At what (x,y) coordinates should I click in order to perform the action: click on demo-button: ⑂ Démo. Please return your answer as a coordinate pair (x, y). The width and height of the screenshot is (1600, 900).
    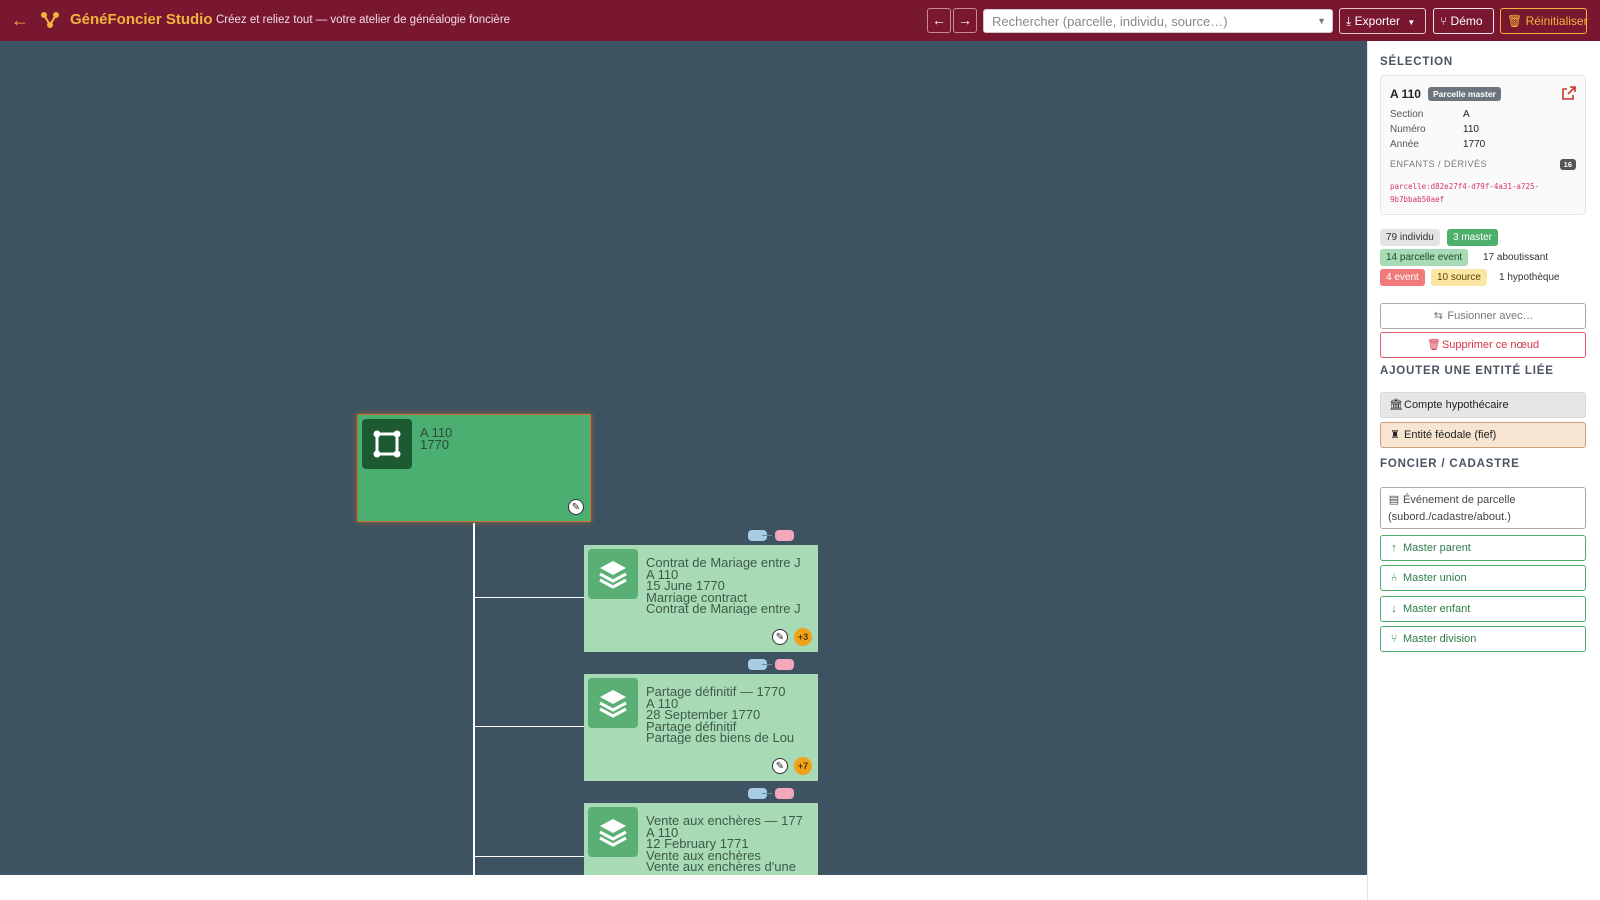
    Looking at the image, I should click on (1463, 21).